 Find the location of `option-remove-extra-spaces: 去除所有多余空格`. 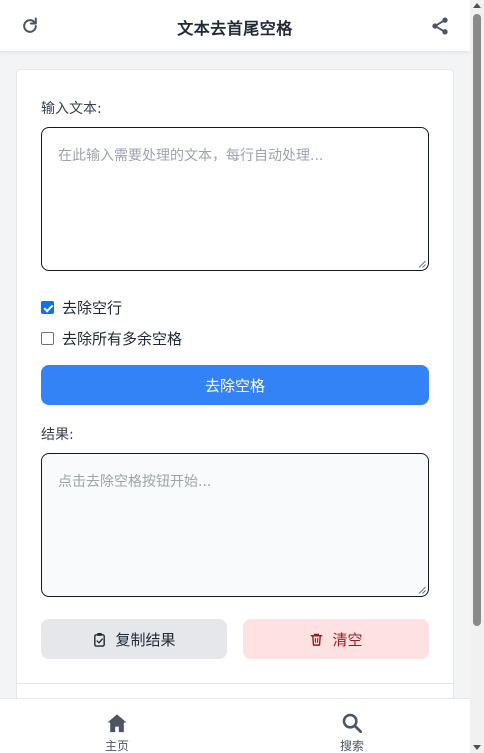

option-remove-extra-spaces: 去除所有多余空格 is located at coordinates (111, 338).